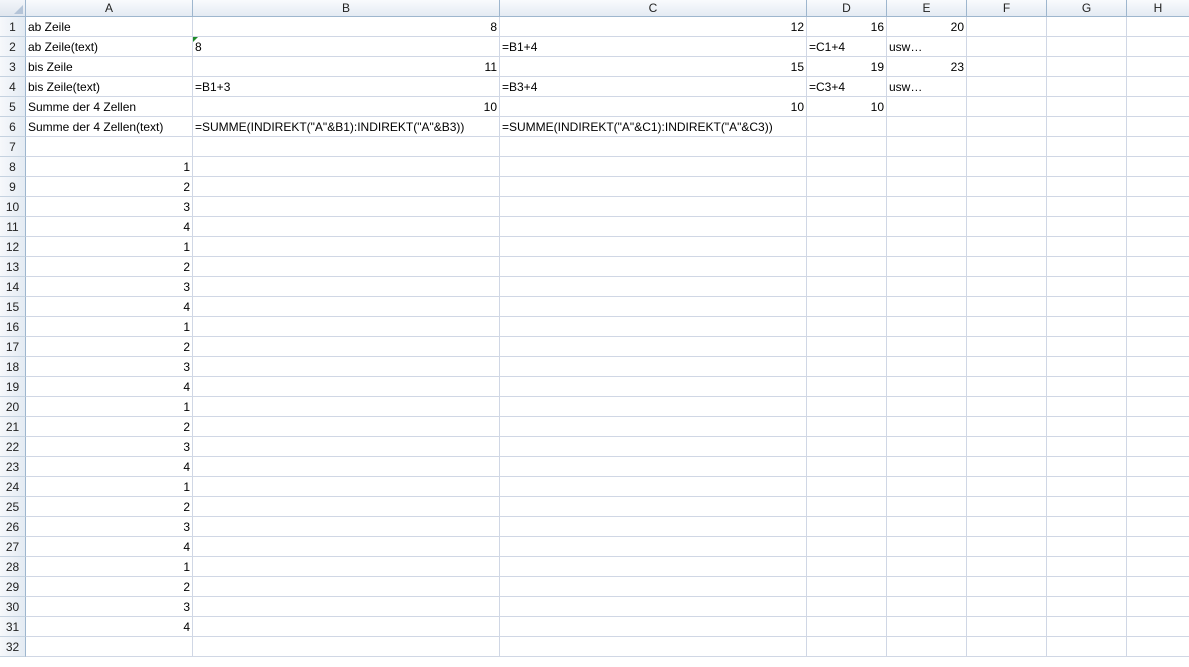 This screenshot has height=667, width=1189. Describe the element at coordinates (847, 8) in the screenshot. I see `column-header-d: D` at that location.